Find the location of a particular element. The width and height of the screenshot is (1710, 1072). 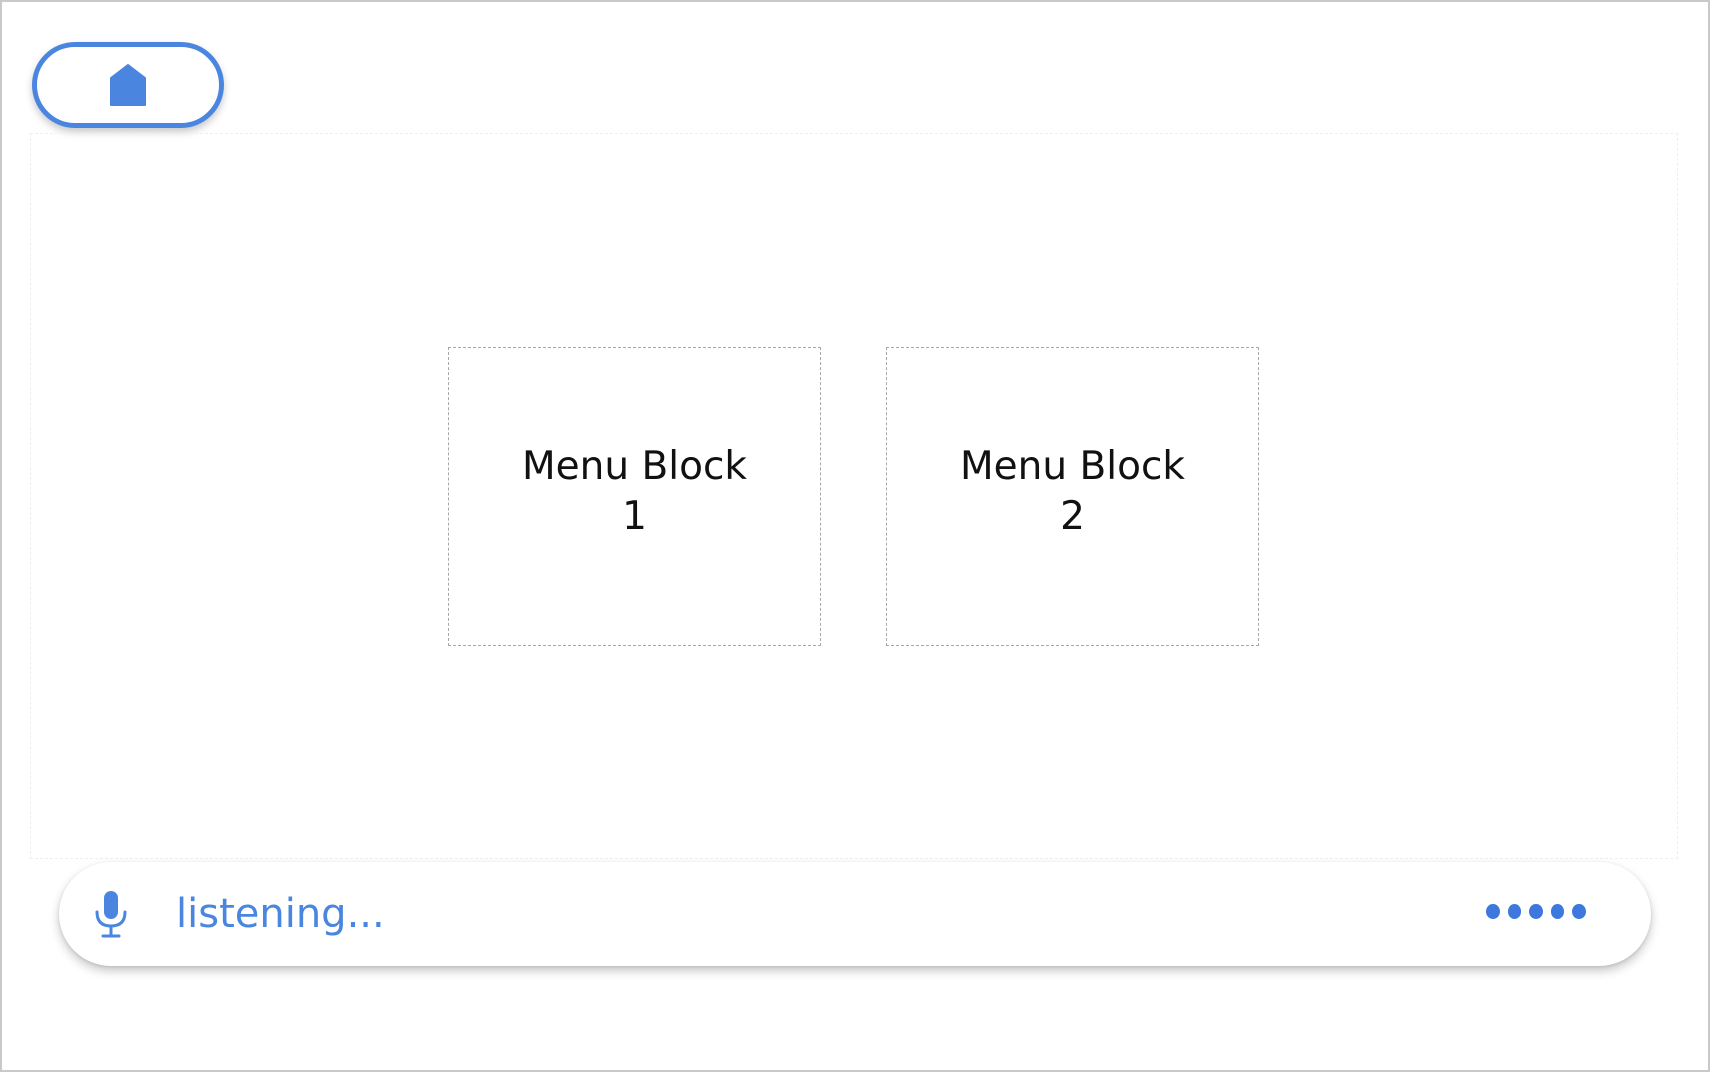

home-icon is located at coordinates (128, 85).